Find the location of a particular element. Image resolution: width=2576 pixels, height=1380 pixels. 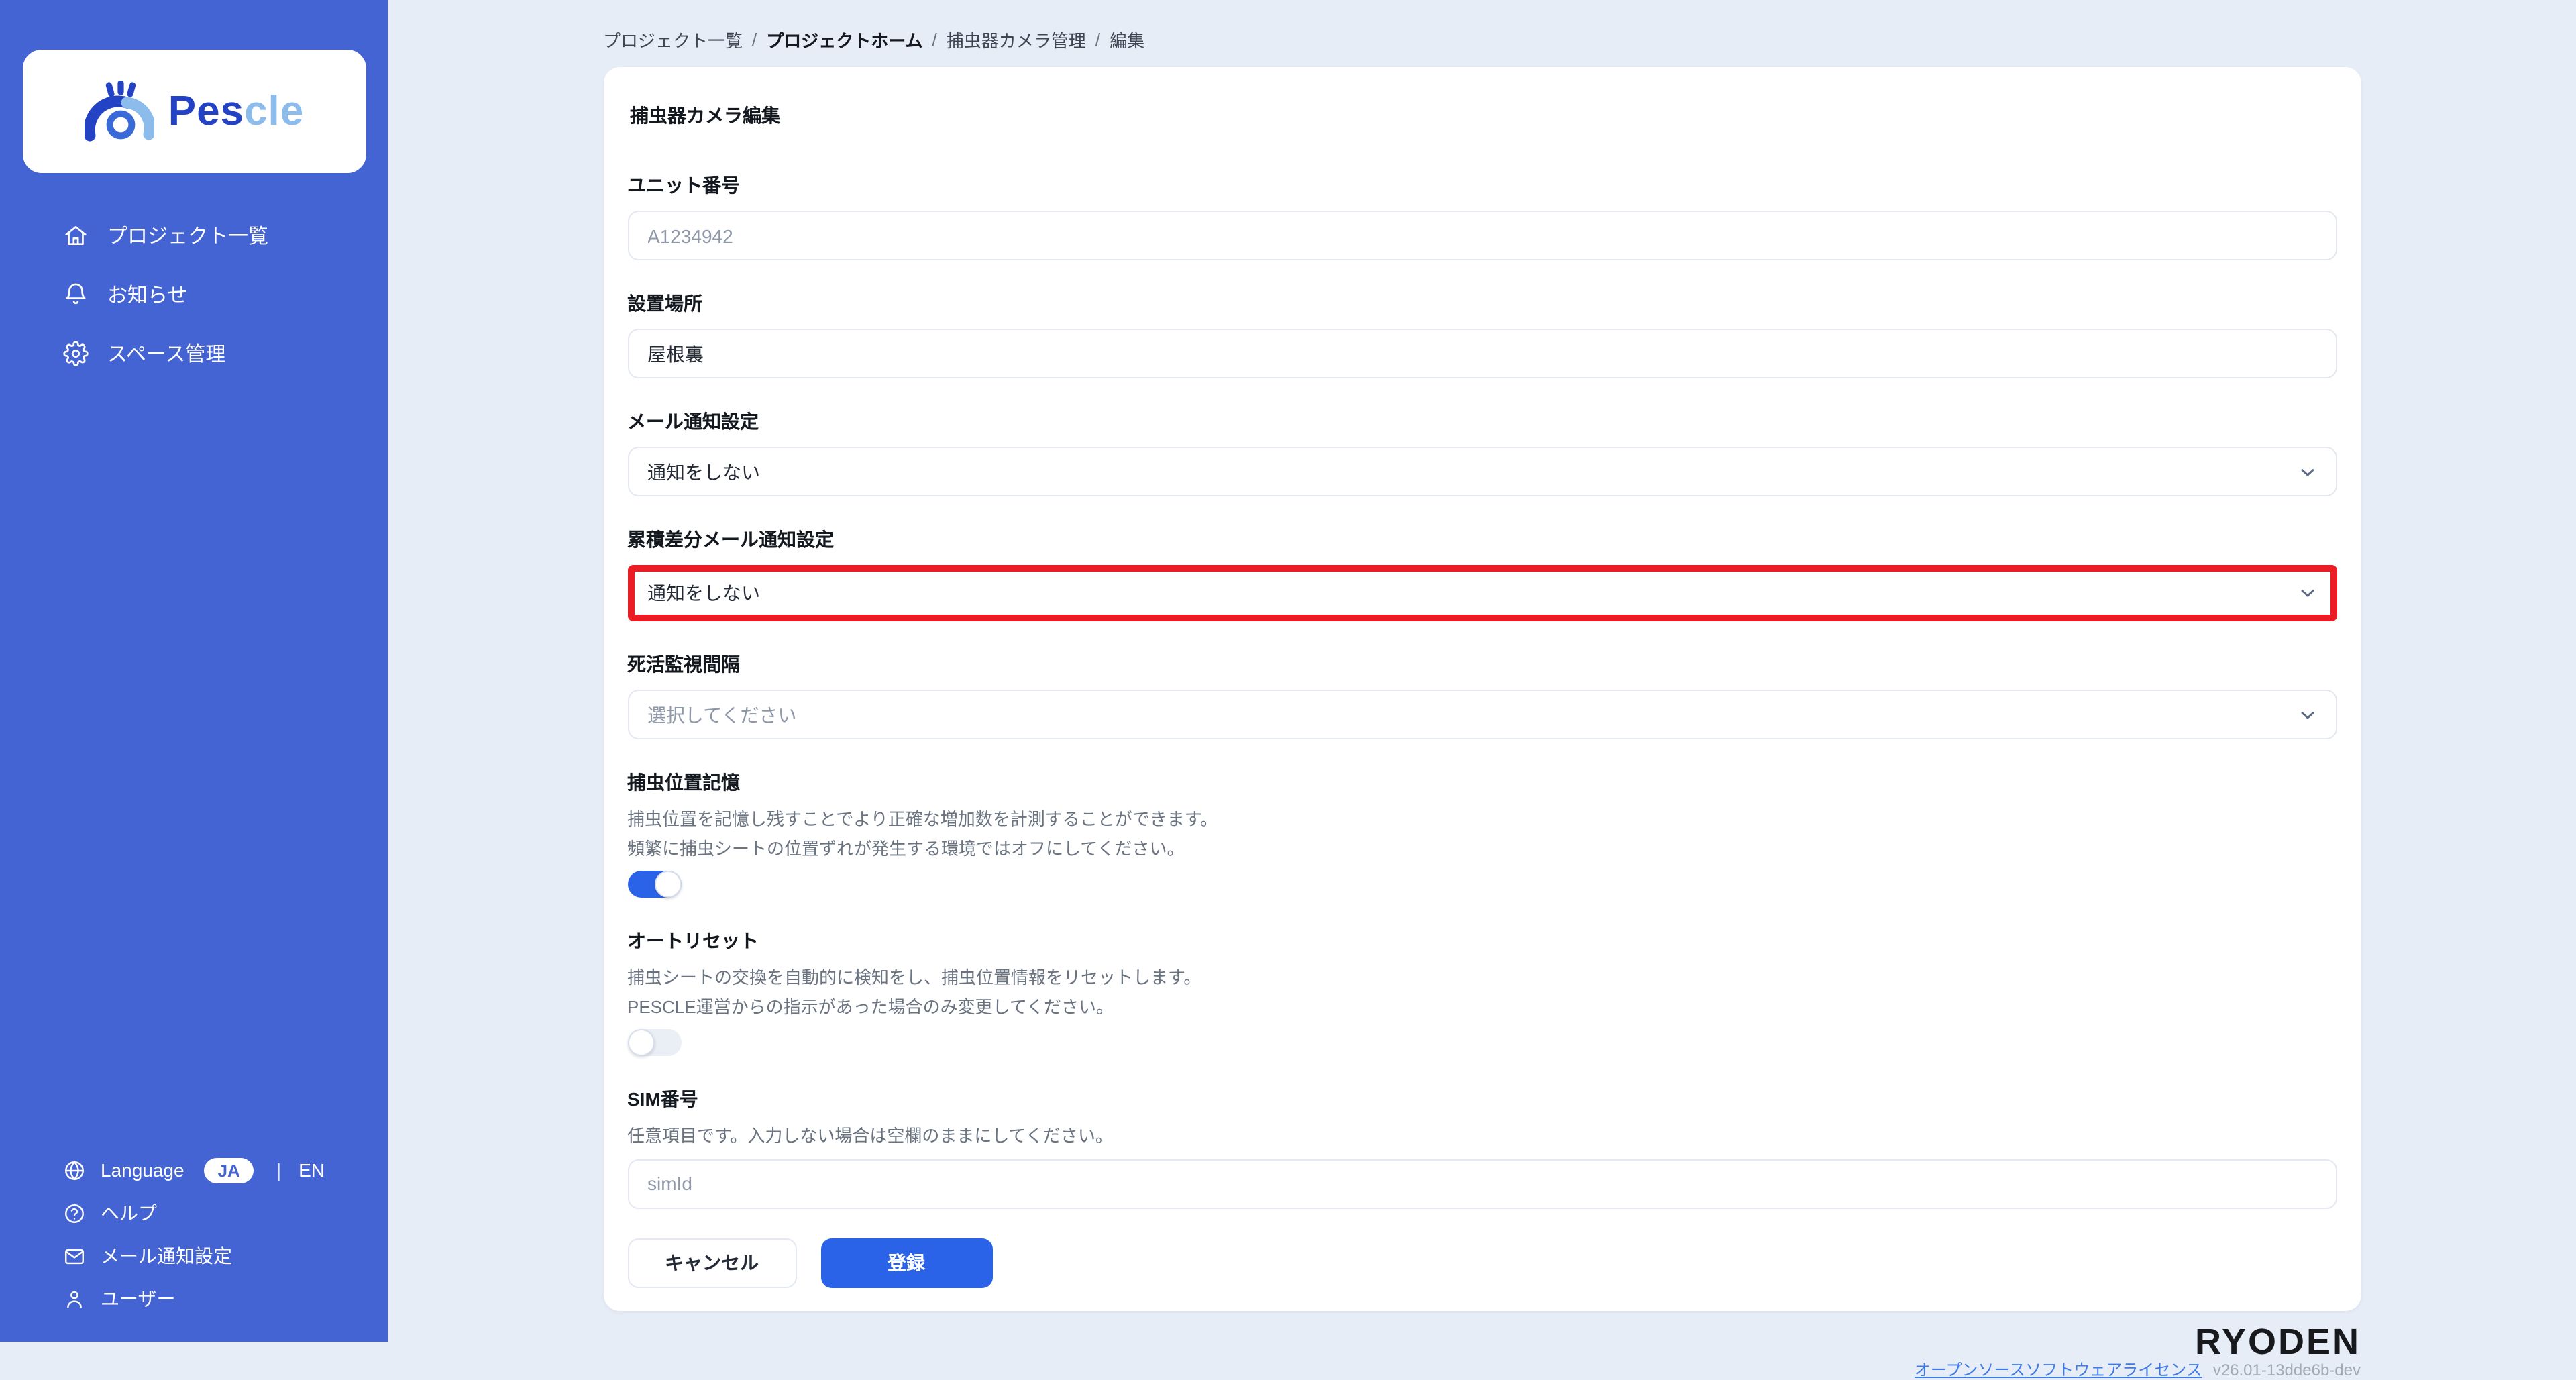

breadcrumb: プロジェクト一覧 / プロジェクトホーム / 捕虫器カメラ管理 / 編集 is located at coordinates (1482, 39).